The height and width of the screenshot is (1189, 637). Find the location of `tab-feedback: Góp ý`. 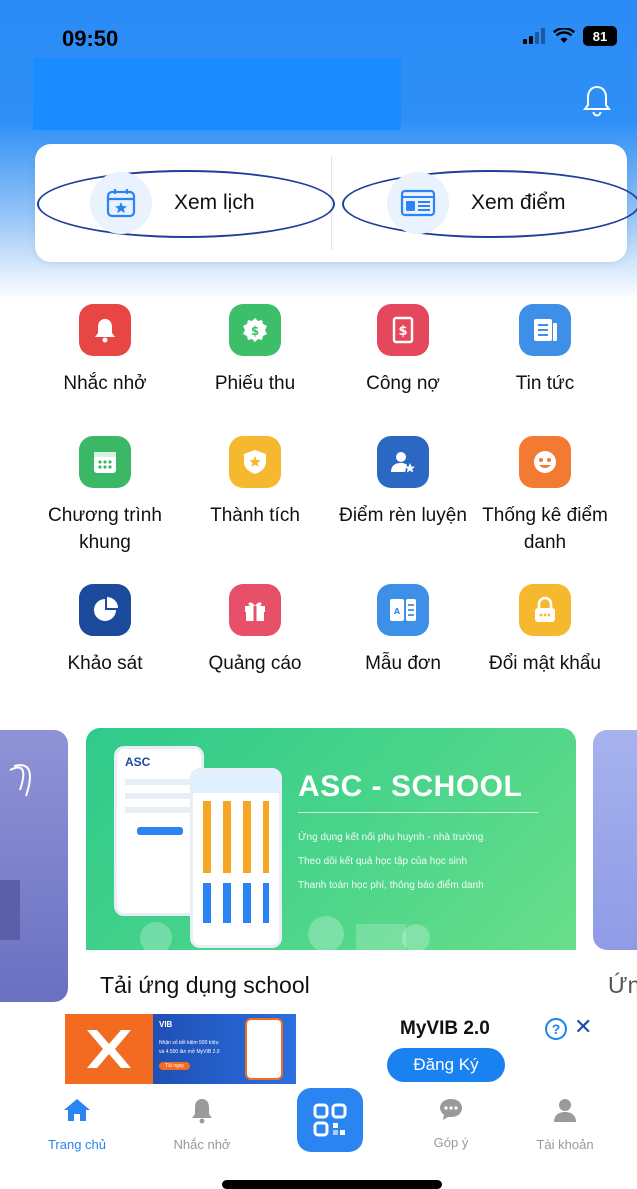

tab-feedback: Góp ý is located at coordinates (451, 1123).